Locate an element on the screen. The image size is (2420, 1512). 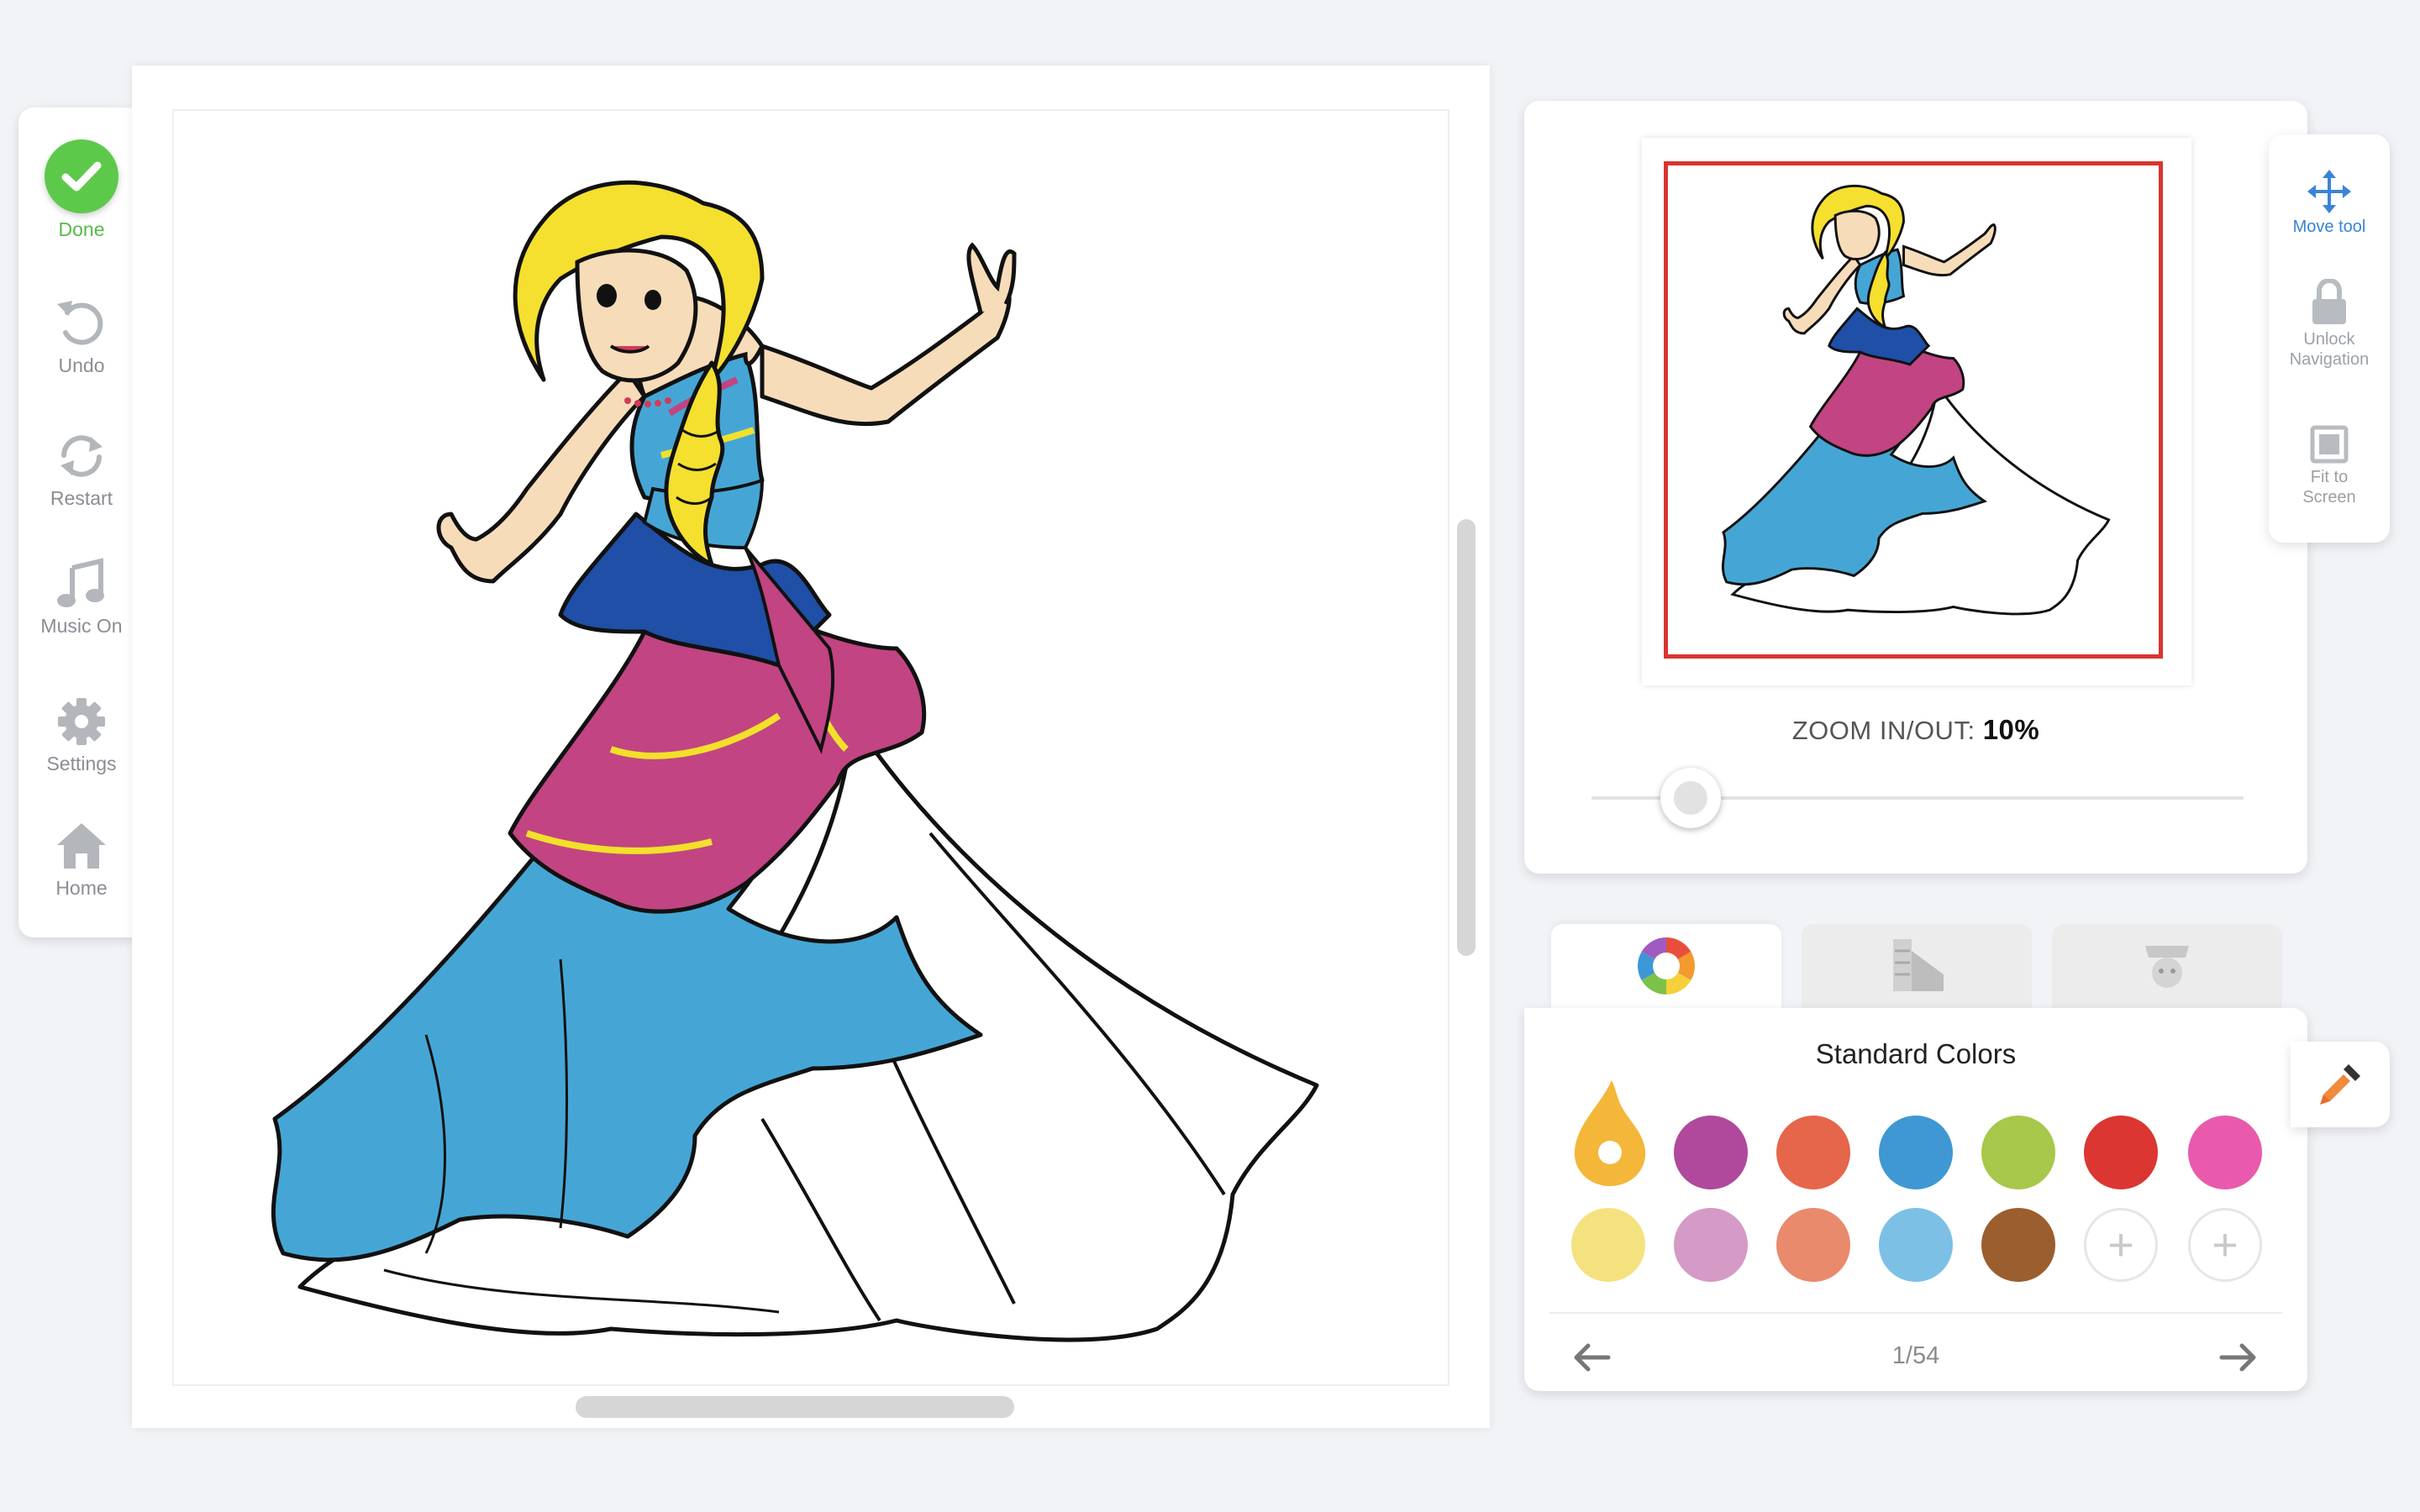
tab-stickers is located at coordinates (2167, 966).